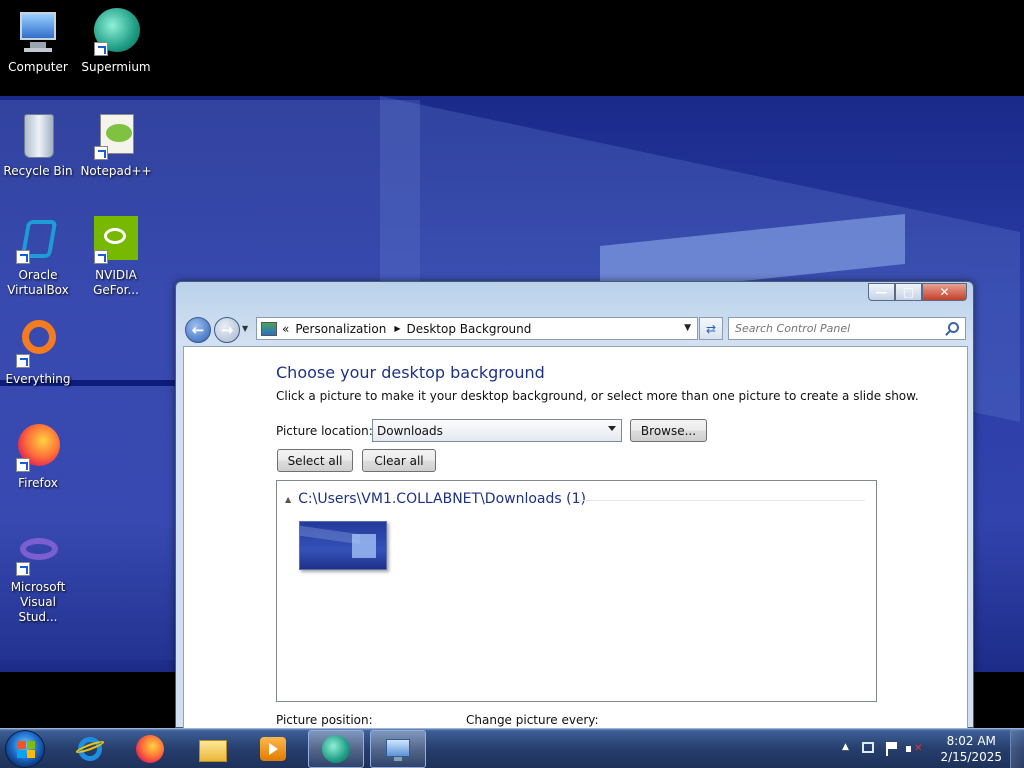 Image resolution: width=1024 pixels, height=768 pixels. Describe the element at coordinates (849, 749) in the screenshot. I see `show-hidden-icons-chevron-up-icon: ▲` at that location.